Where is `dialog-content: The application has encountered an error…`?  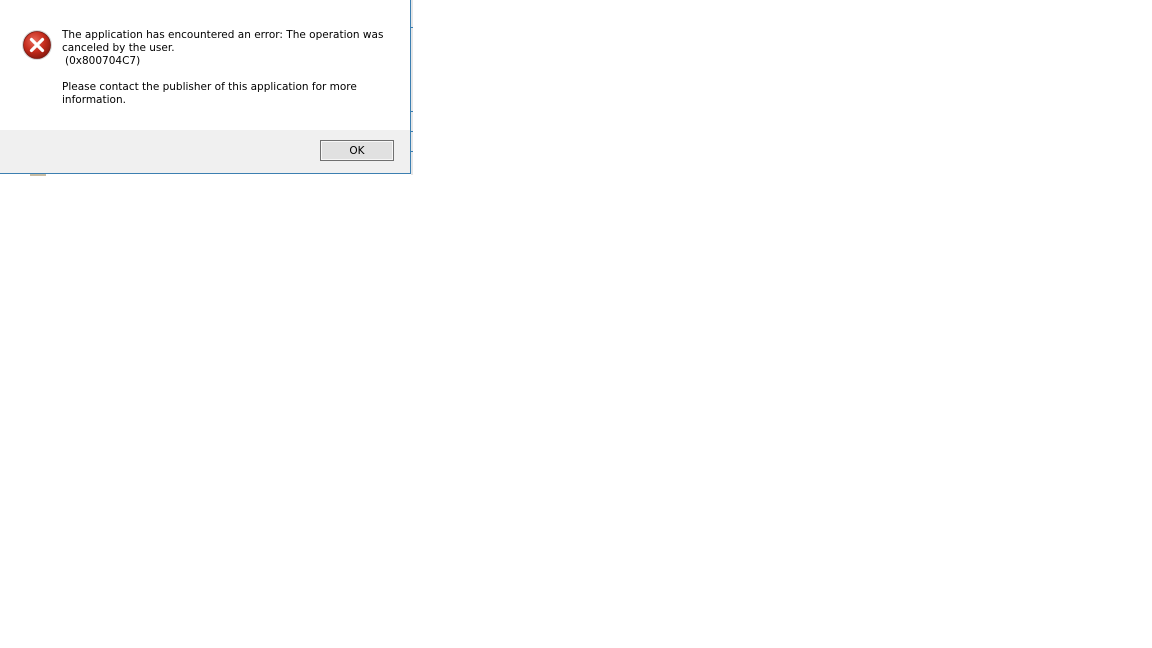 dialog-content: The application has encountered an error… is located at coordinates (205, 65).